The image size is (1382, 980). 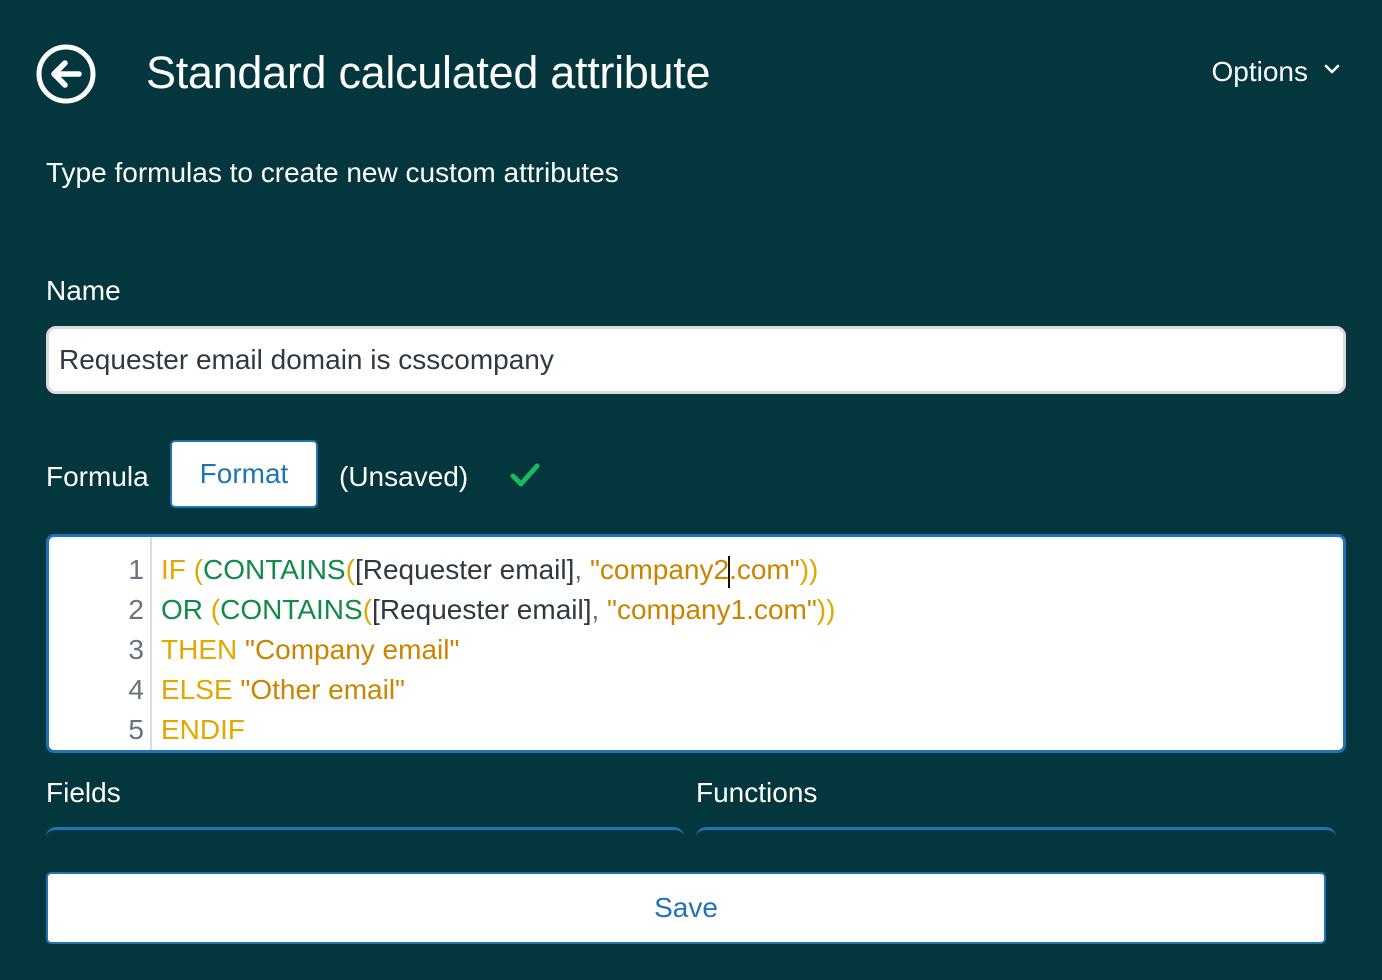 What do you see at coordinates (136, 689) in the screenshot?
I see `line-number: 4` at bounding box center [136, 689].